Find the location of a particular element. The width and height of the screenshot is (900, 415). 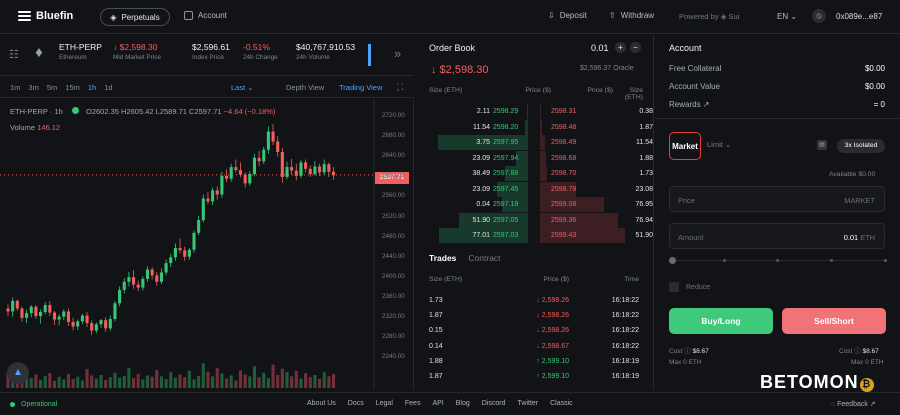

order-book-row: 77.01 2597.03 2599.43 51.90 is located at coordinates (534, 235).